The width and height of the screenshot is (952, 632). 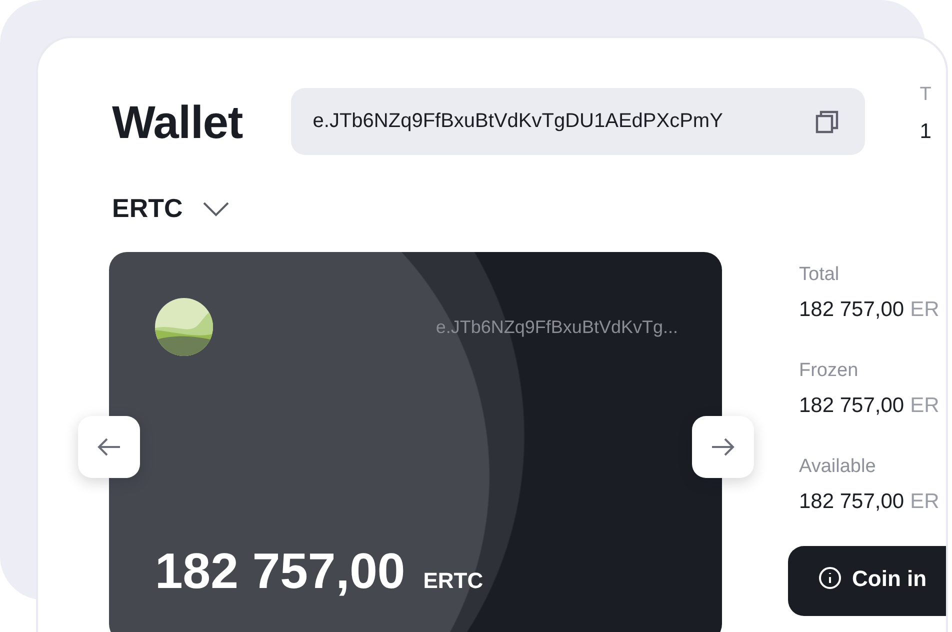 What do you see at coordinates (926, 95) in the screenshot?
I see `column-label: T` at bounding box center [926, 95].